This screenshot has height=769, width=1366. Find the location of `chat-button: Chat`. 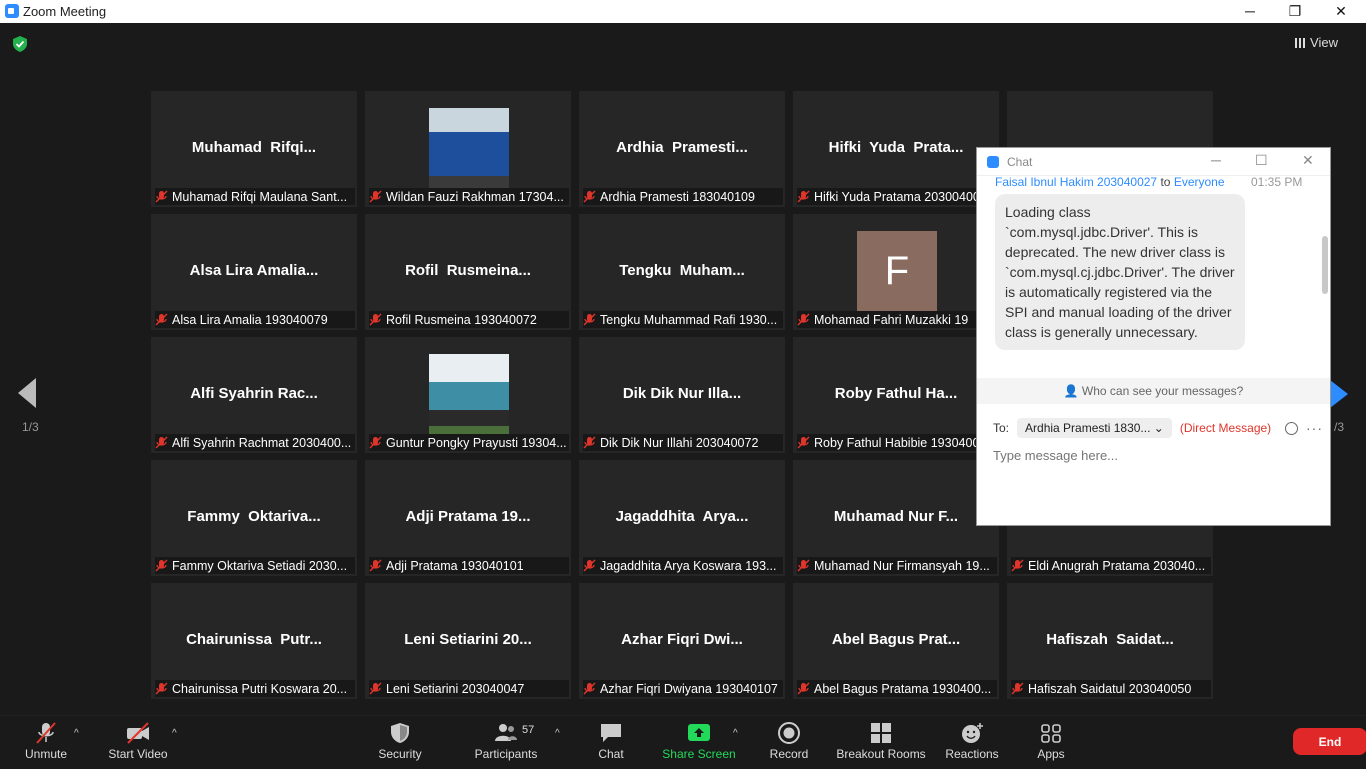

chat-button: Chat is located at coordinates (611, 742).